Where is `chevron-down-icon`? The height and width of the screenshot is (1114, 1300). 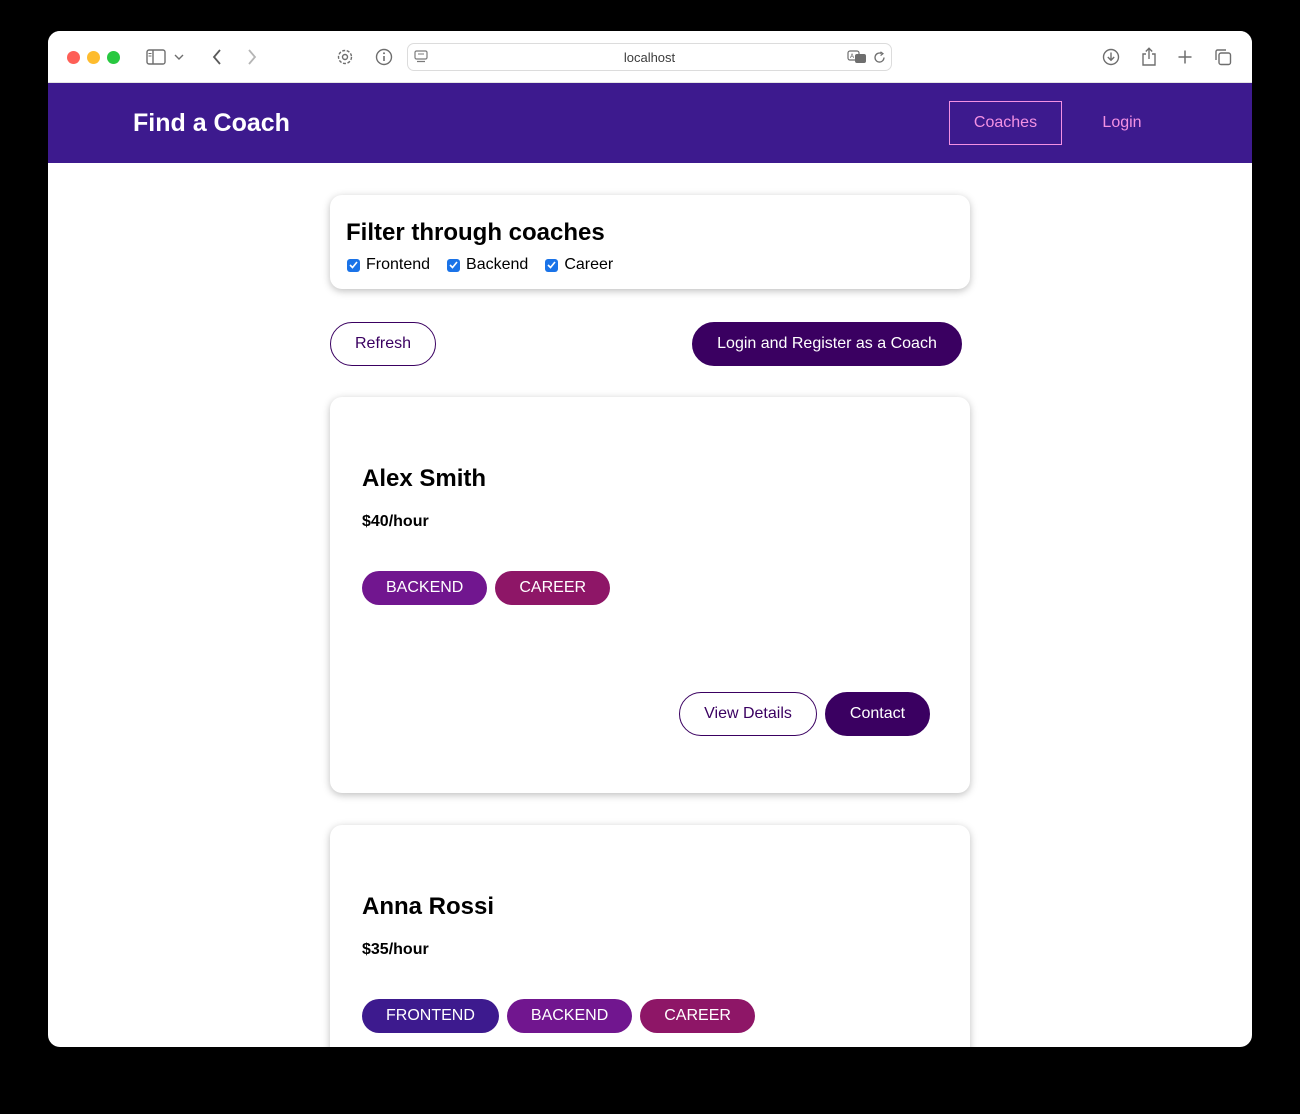
chevron-down-icon is located at coordinates (179, 57).